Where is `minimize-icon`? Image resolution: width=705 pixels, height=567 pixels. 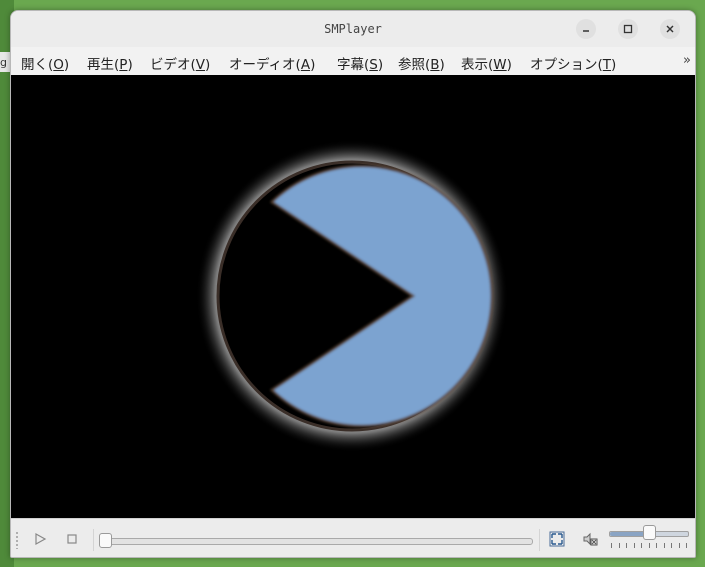
minimize-icon is located at coordinates (586, 31).